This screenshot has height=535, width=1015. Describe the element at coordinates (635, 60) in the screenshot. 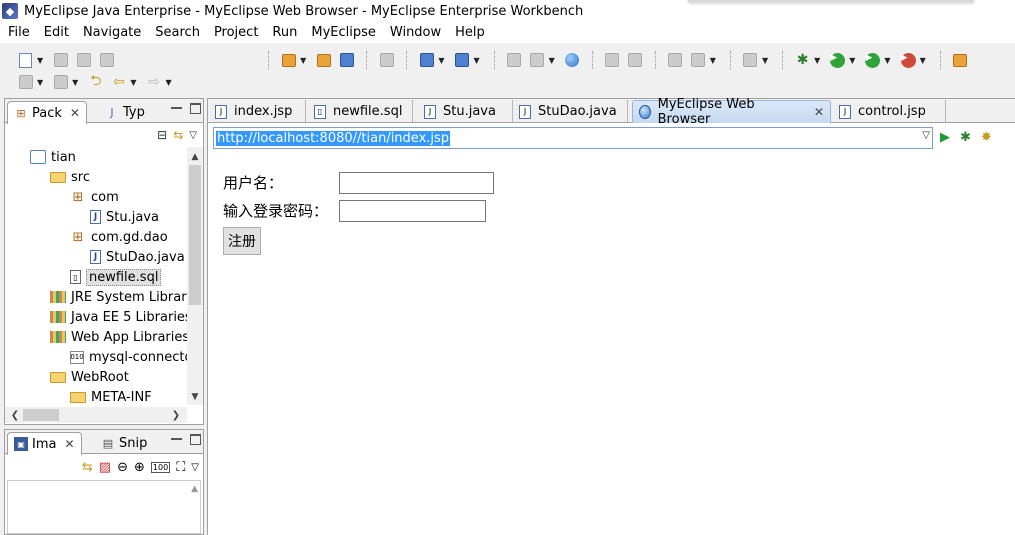

I see `image-open-icon` at that location.